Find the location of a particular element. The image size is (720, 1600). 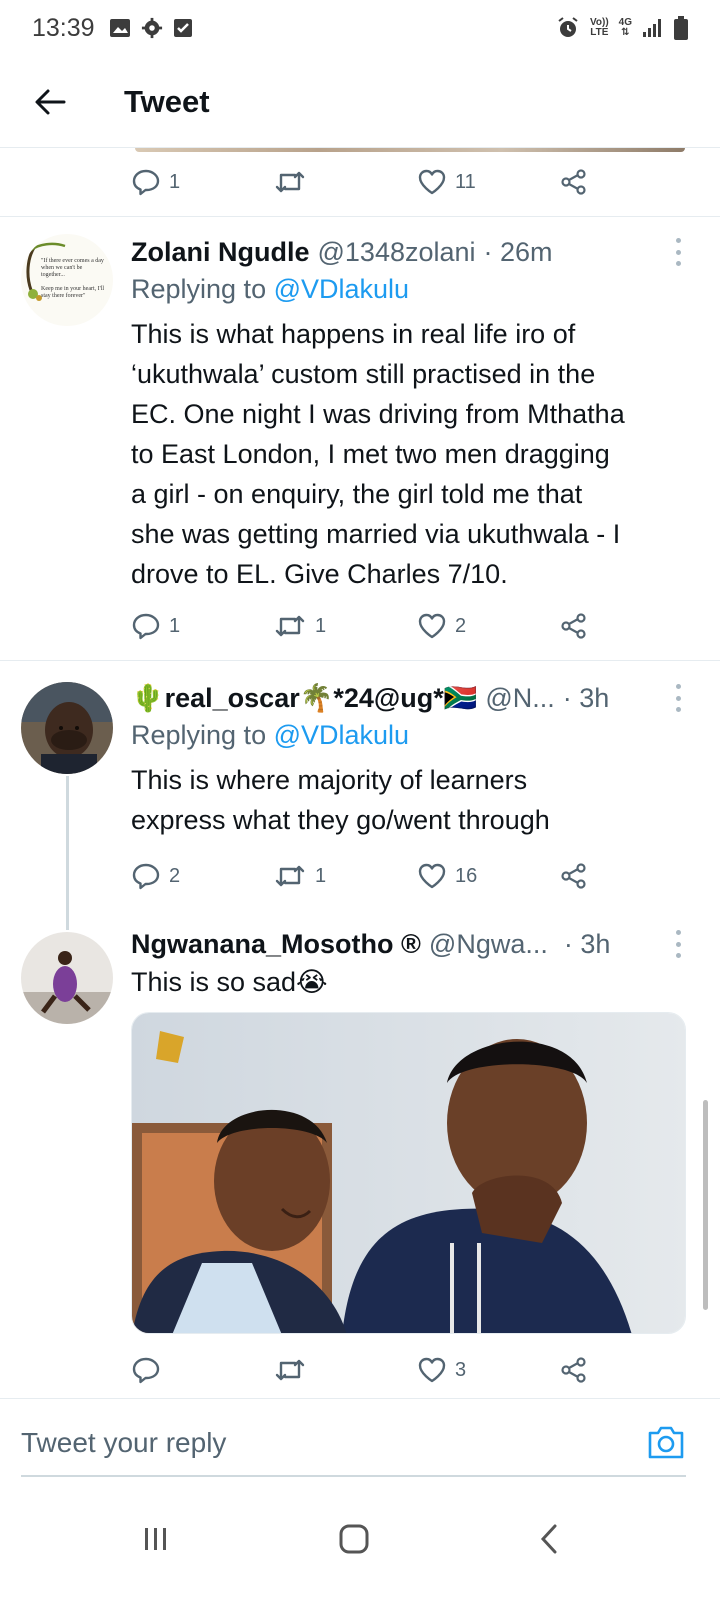

like-button: 2 is located at coordinates (441, 626).